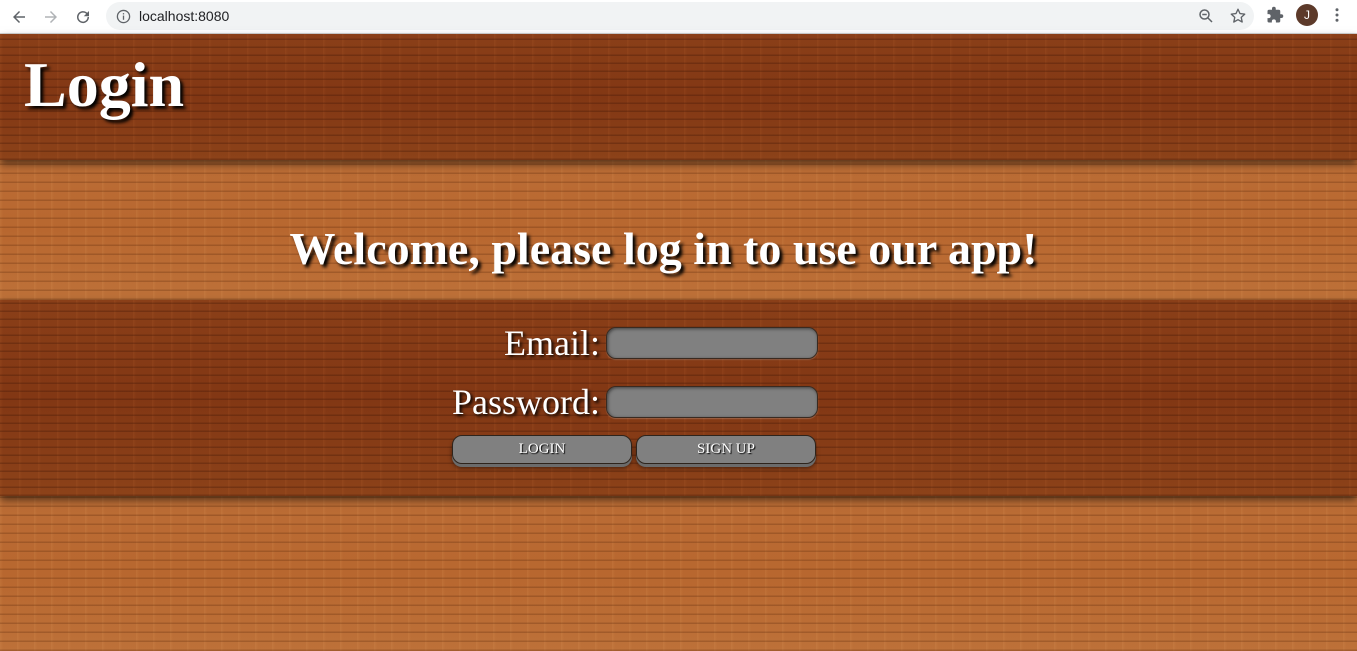 Image resolution: width=1357 pixels, height=651 pixels. I want to click on address-url: localhost:8080, so click(184, 16).